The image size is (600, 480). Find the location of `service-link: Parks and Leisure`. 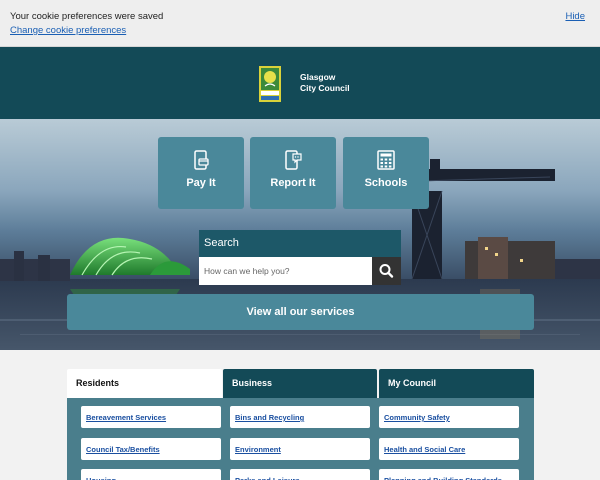

service-link: Parks and Leisure is located at coordinates (300, 474).